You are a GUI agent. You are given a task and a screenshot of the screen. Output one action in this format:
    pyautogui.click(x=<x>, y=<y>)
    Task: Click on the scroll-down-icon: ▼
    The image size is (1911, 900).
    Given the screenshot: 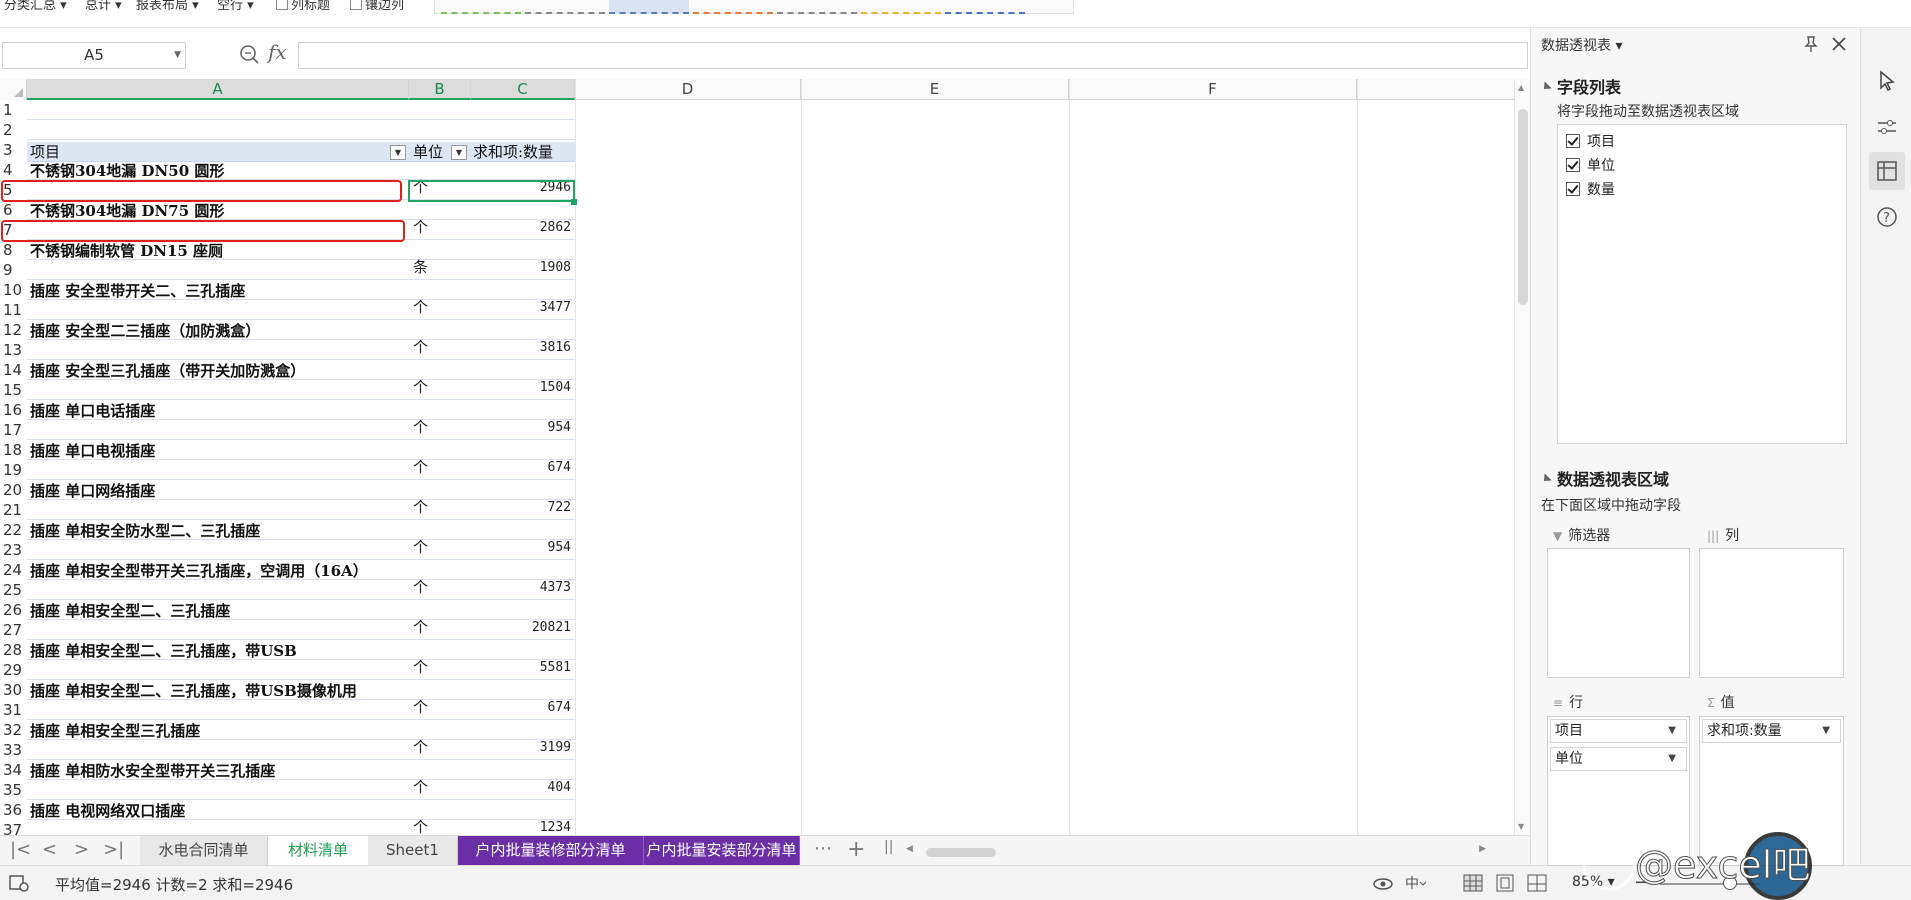 What is the action you would take?
    pyautogui.click(x=1521, y=826)
    